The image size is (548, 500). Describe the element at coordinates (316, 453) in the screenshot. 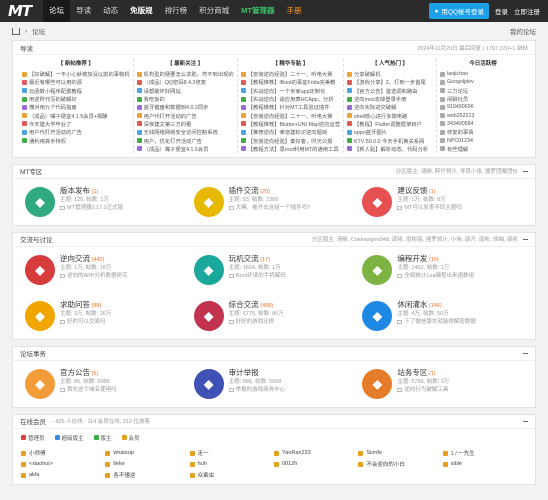

I see `online-user: YanRan233` at that location.